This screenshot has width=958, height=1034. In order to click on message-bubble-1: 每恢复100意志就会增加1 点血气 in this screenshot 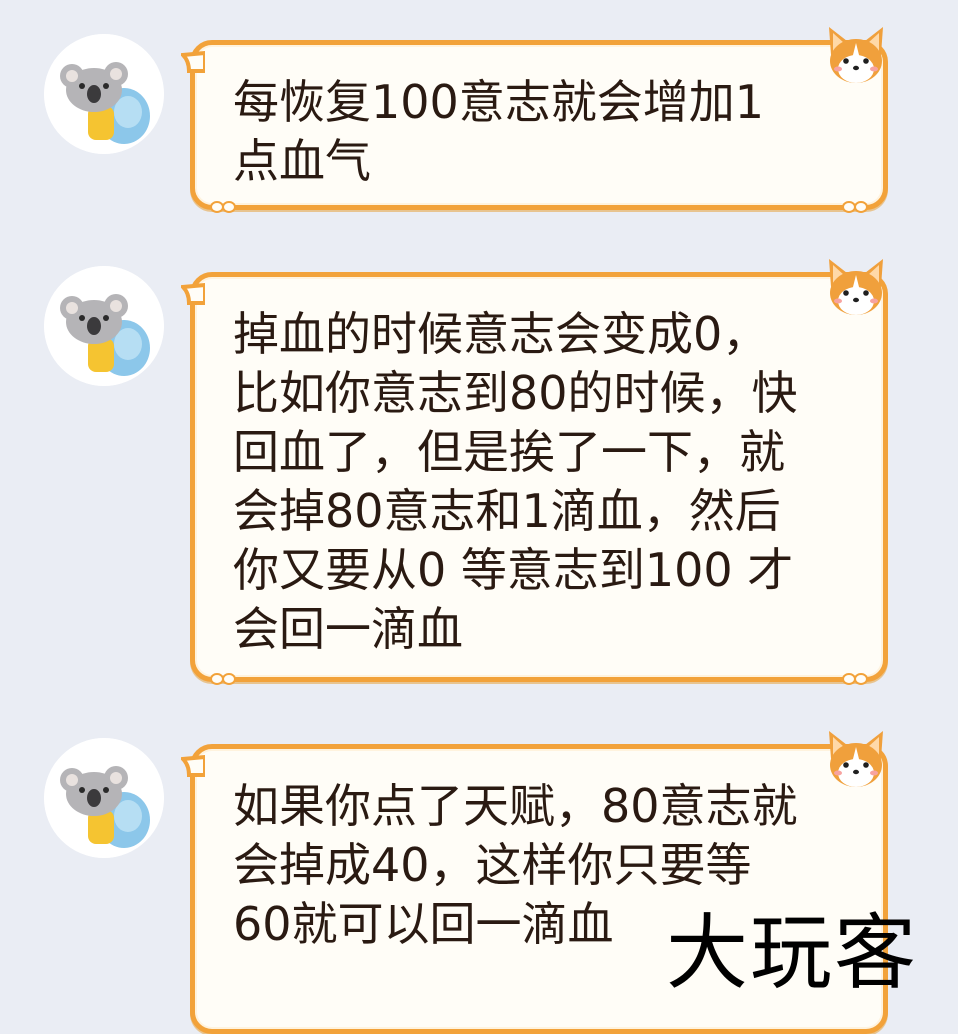, I will do `click(534, 120)`.